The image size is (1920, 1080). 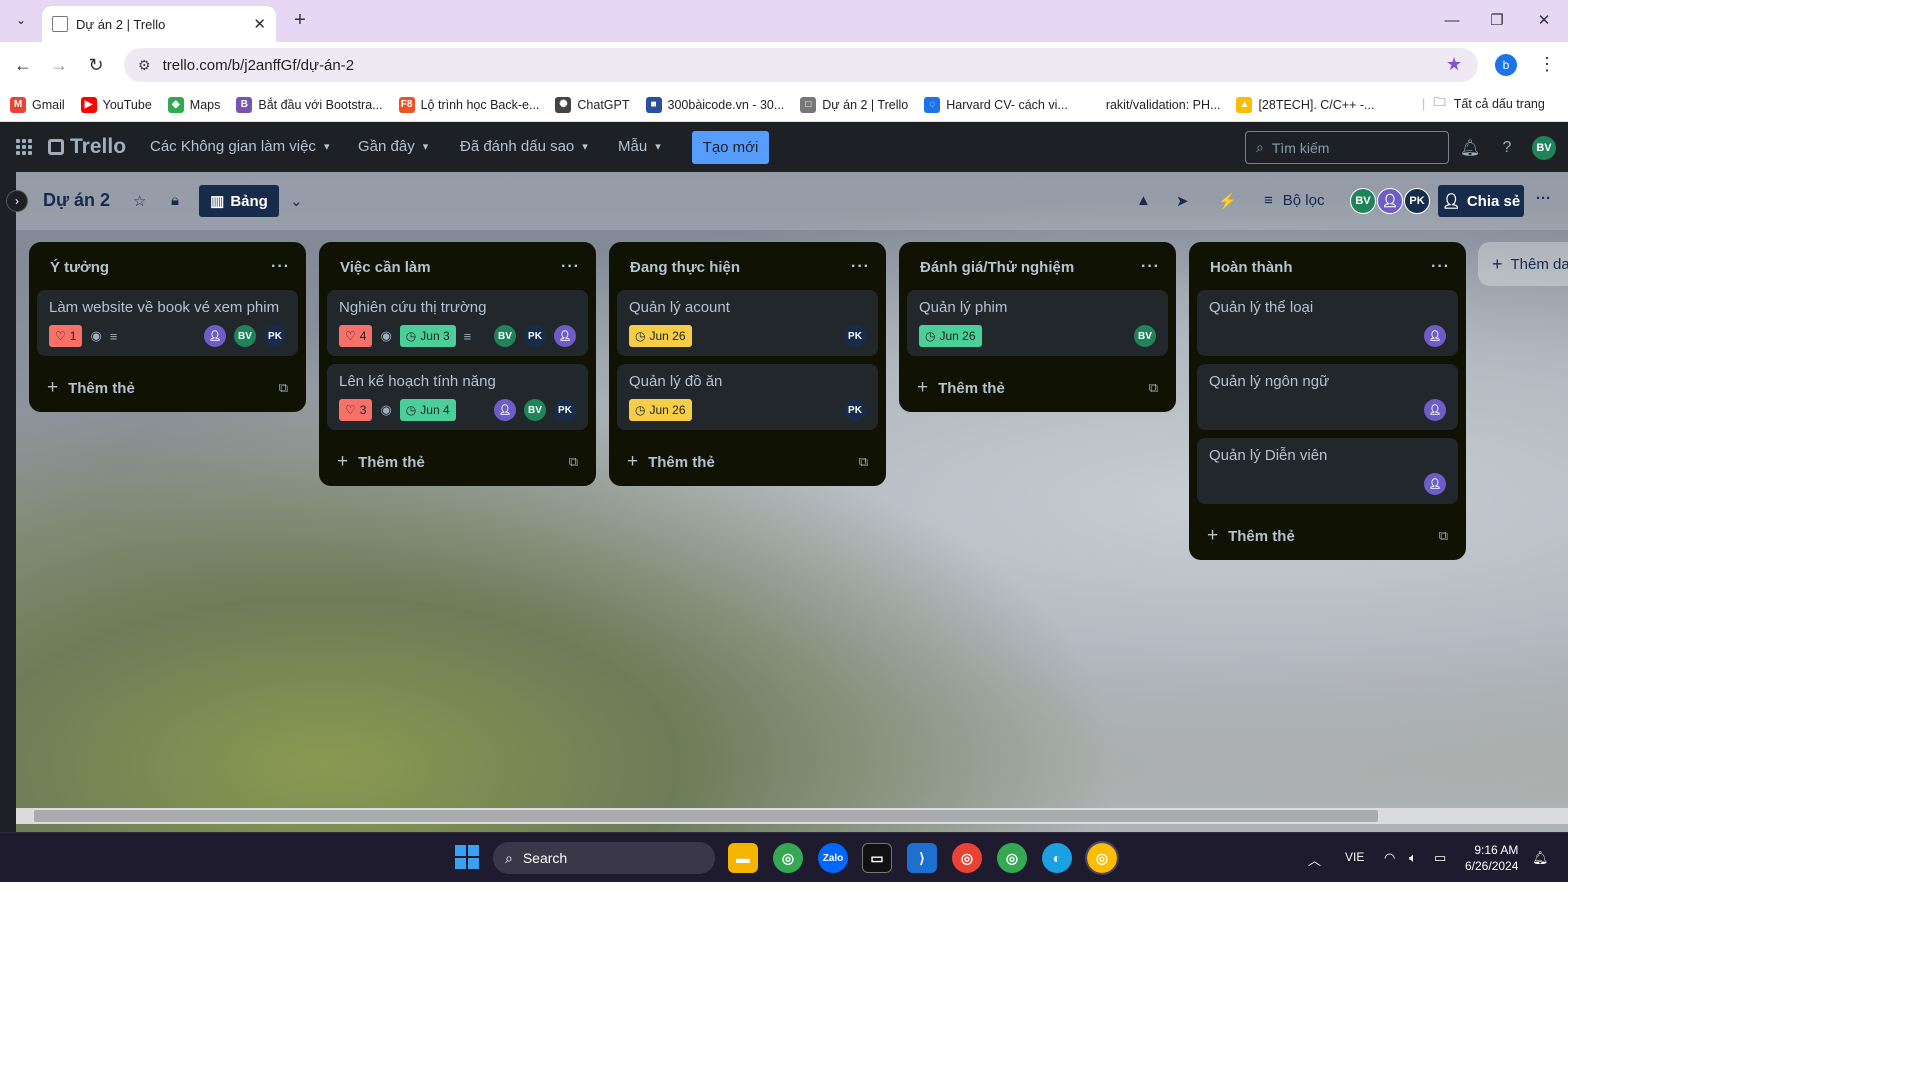 What do you see at coordinates (1347, 147) in the screenshot?
I see `search-input: ⌕ Tìm kiếm` at bounding box center [1347, 147].